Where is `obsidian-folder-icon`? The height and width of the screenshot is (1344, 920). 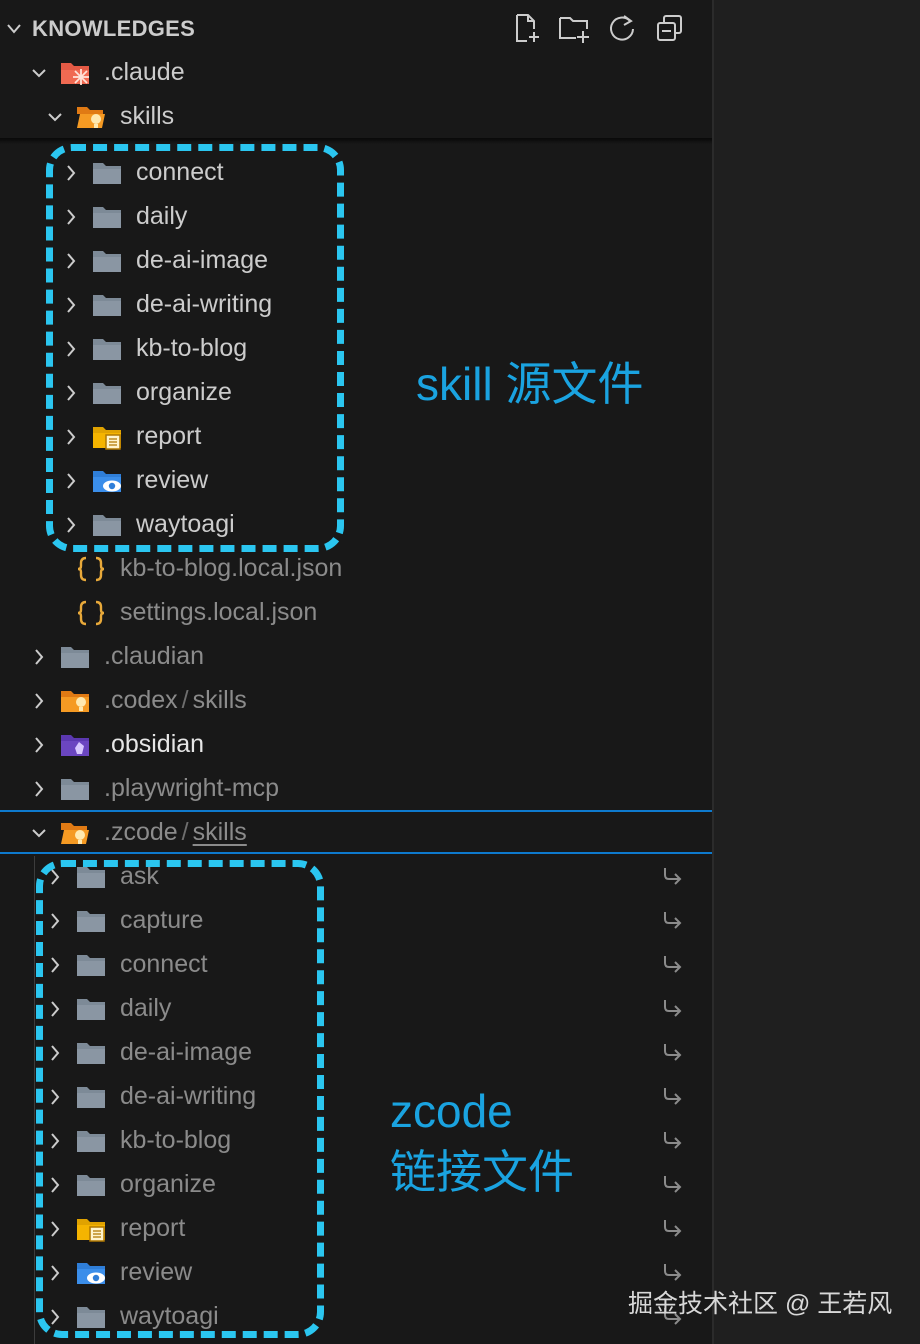 obsidian-folder-icon is located at coordinates (75, 745).